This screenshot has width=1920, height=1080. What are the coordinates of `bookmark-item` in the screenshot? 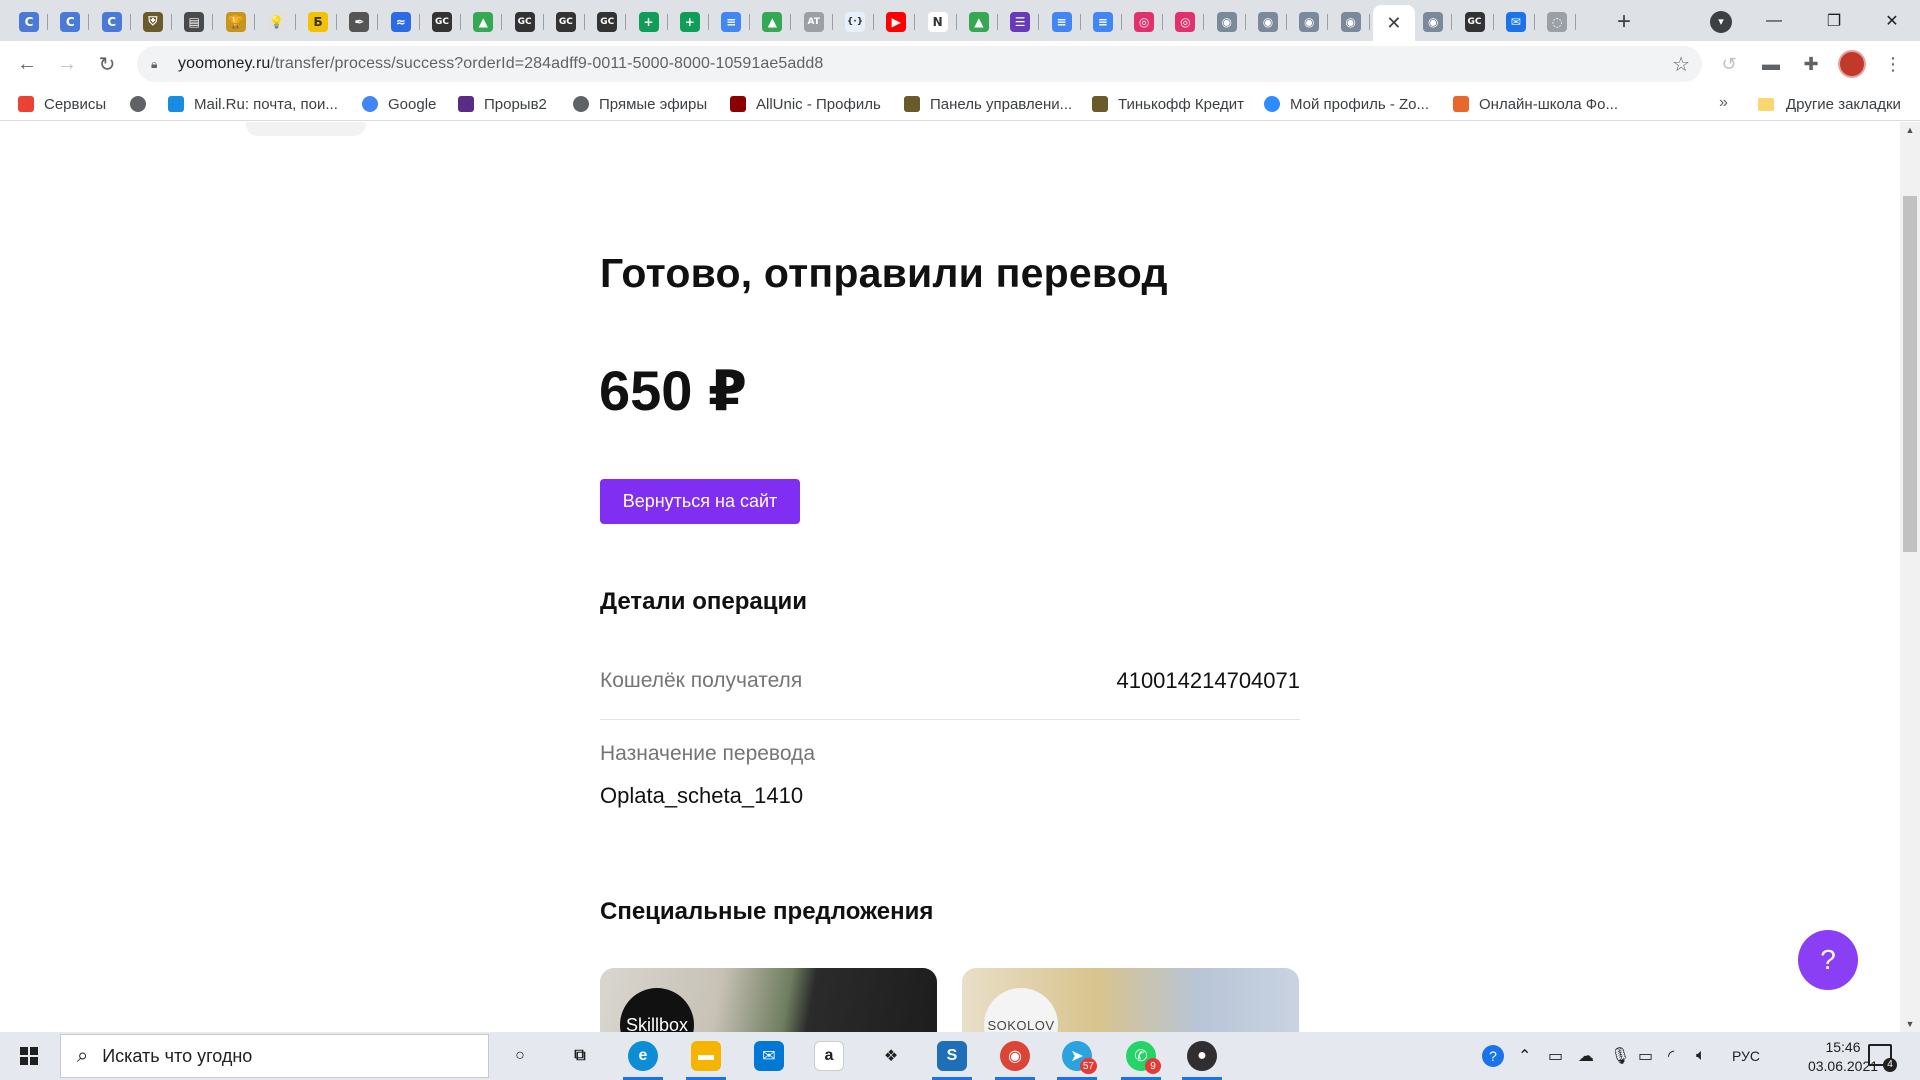 It's located at (143, 104).